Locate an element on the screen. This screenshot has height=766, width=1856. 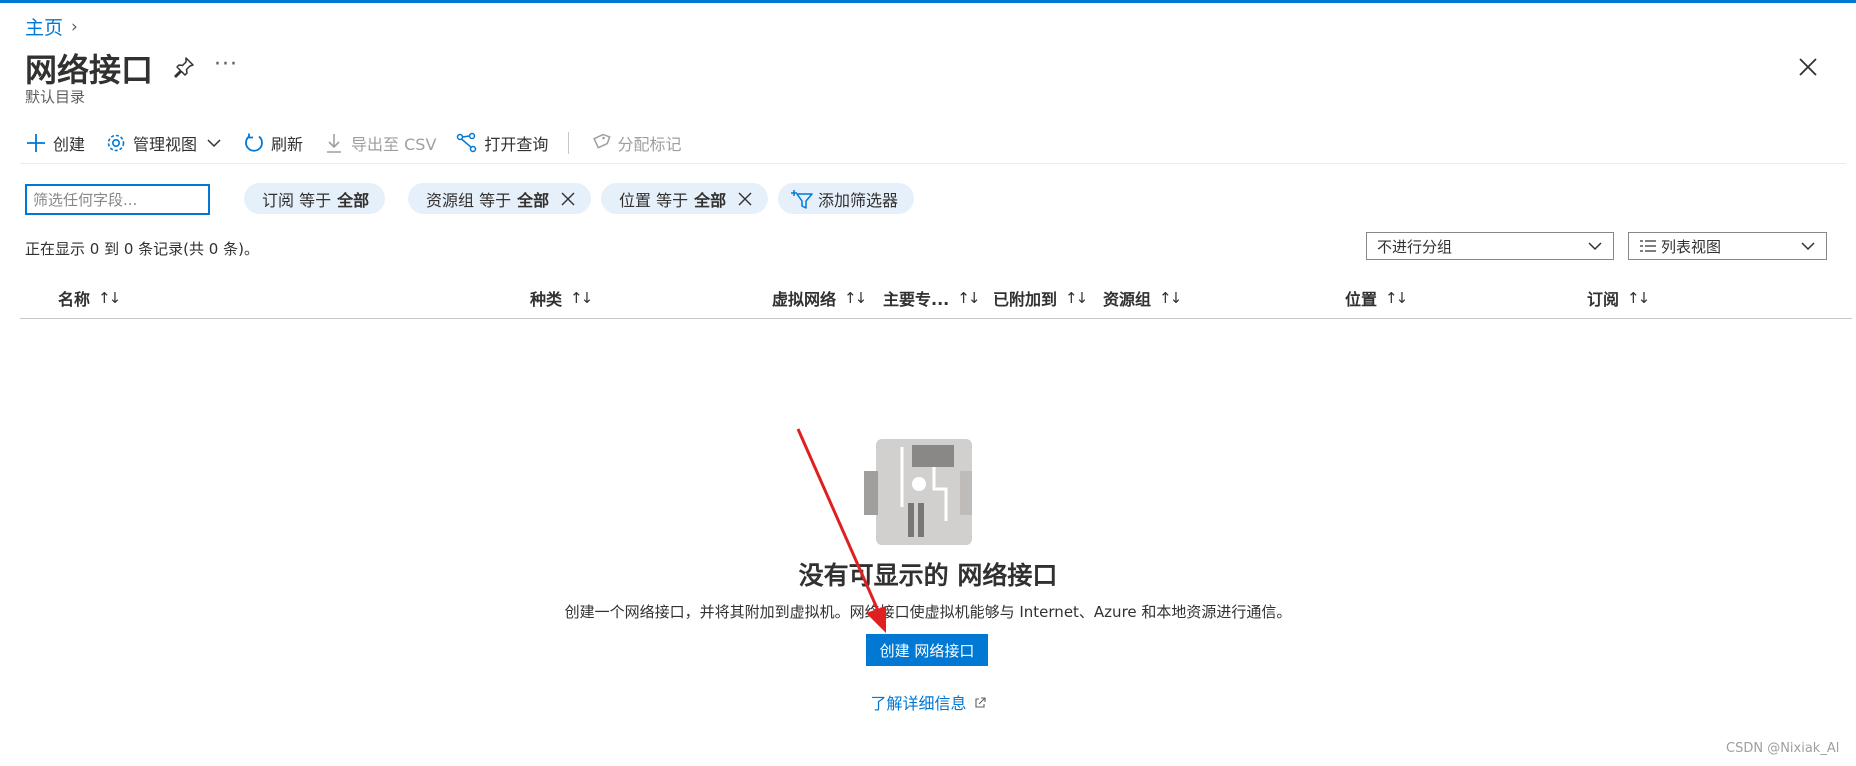
learn-more-link: 了解详细信息 is located at coordinates (928, 703).